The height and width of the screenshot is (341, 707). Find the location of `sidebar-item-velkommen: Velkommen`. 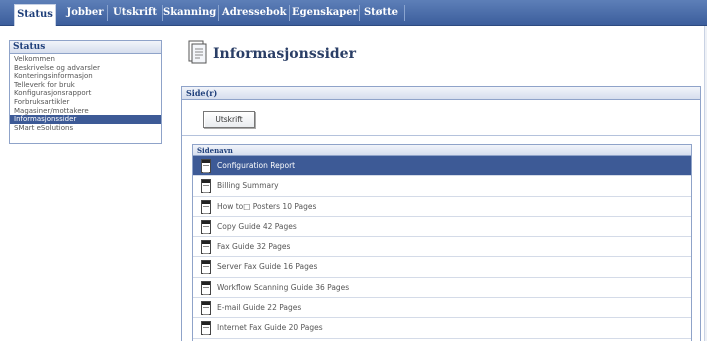

sidebar-item-velkommen: Velkommen is located at coordinates (85, 59).